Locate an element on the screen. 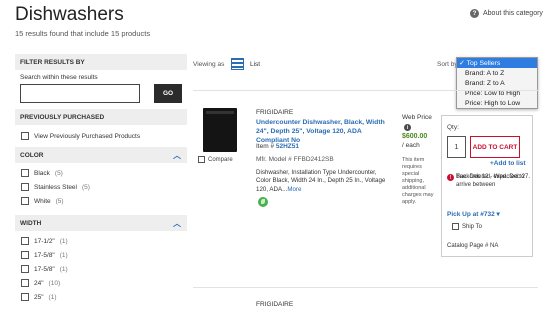  compare-toggle: Compare is located at coordinates (215, 159).